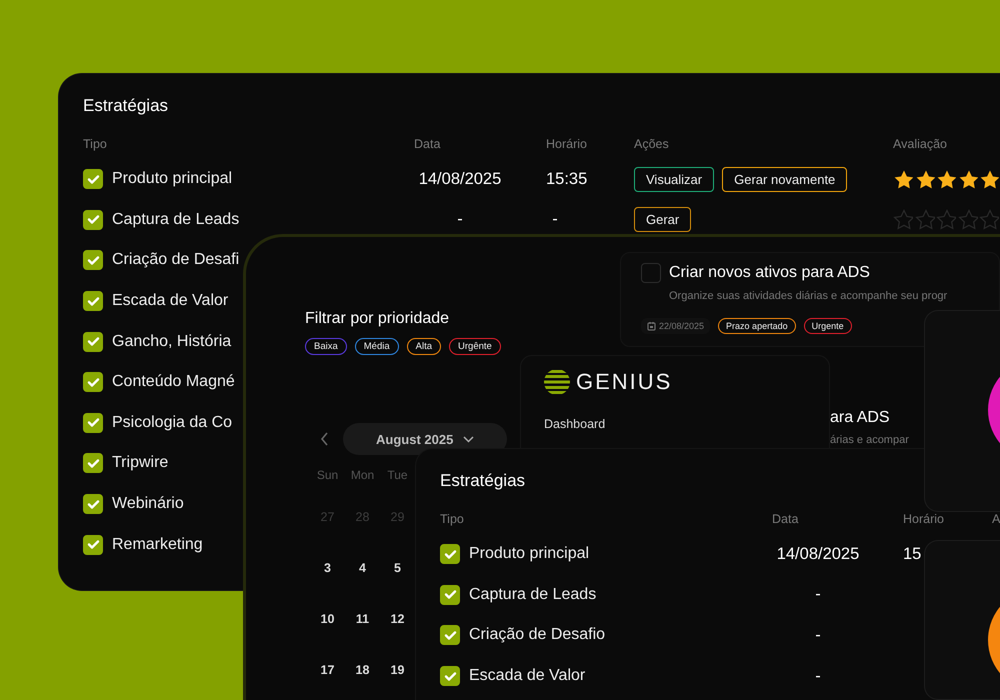  I want to click on calendar-day: 11, so click(363, 634).